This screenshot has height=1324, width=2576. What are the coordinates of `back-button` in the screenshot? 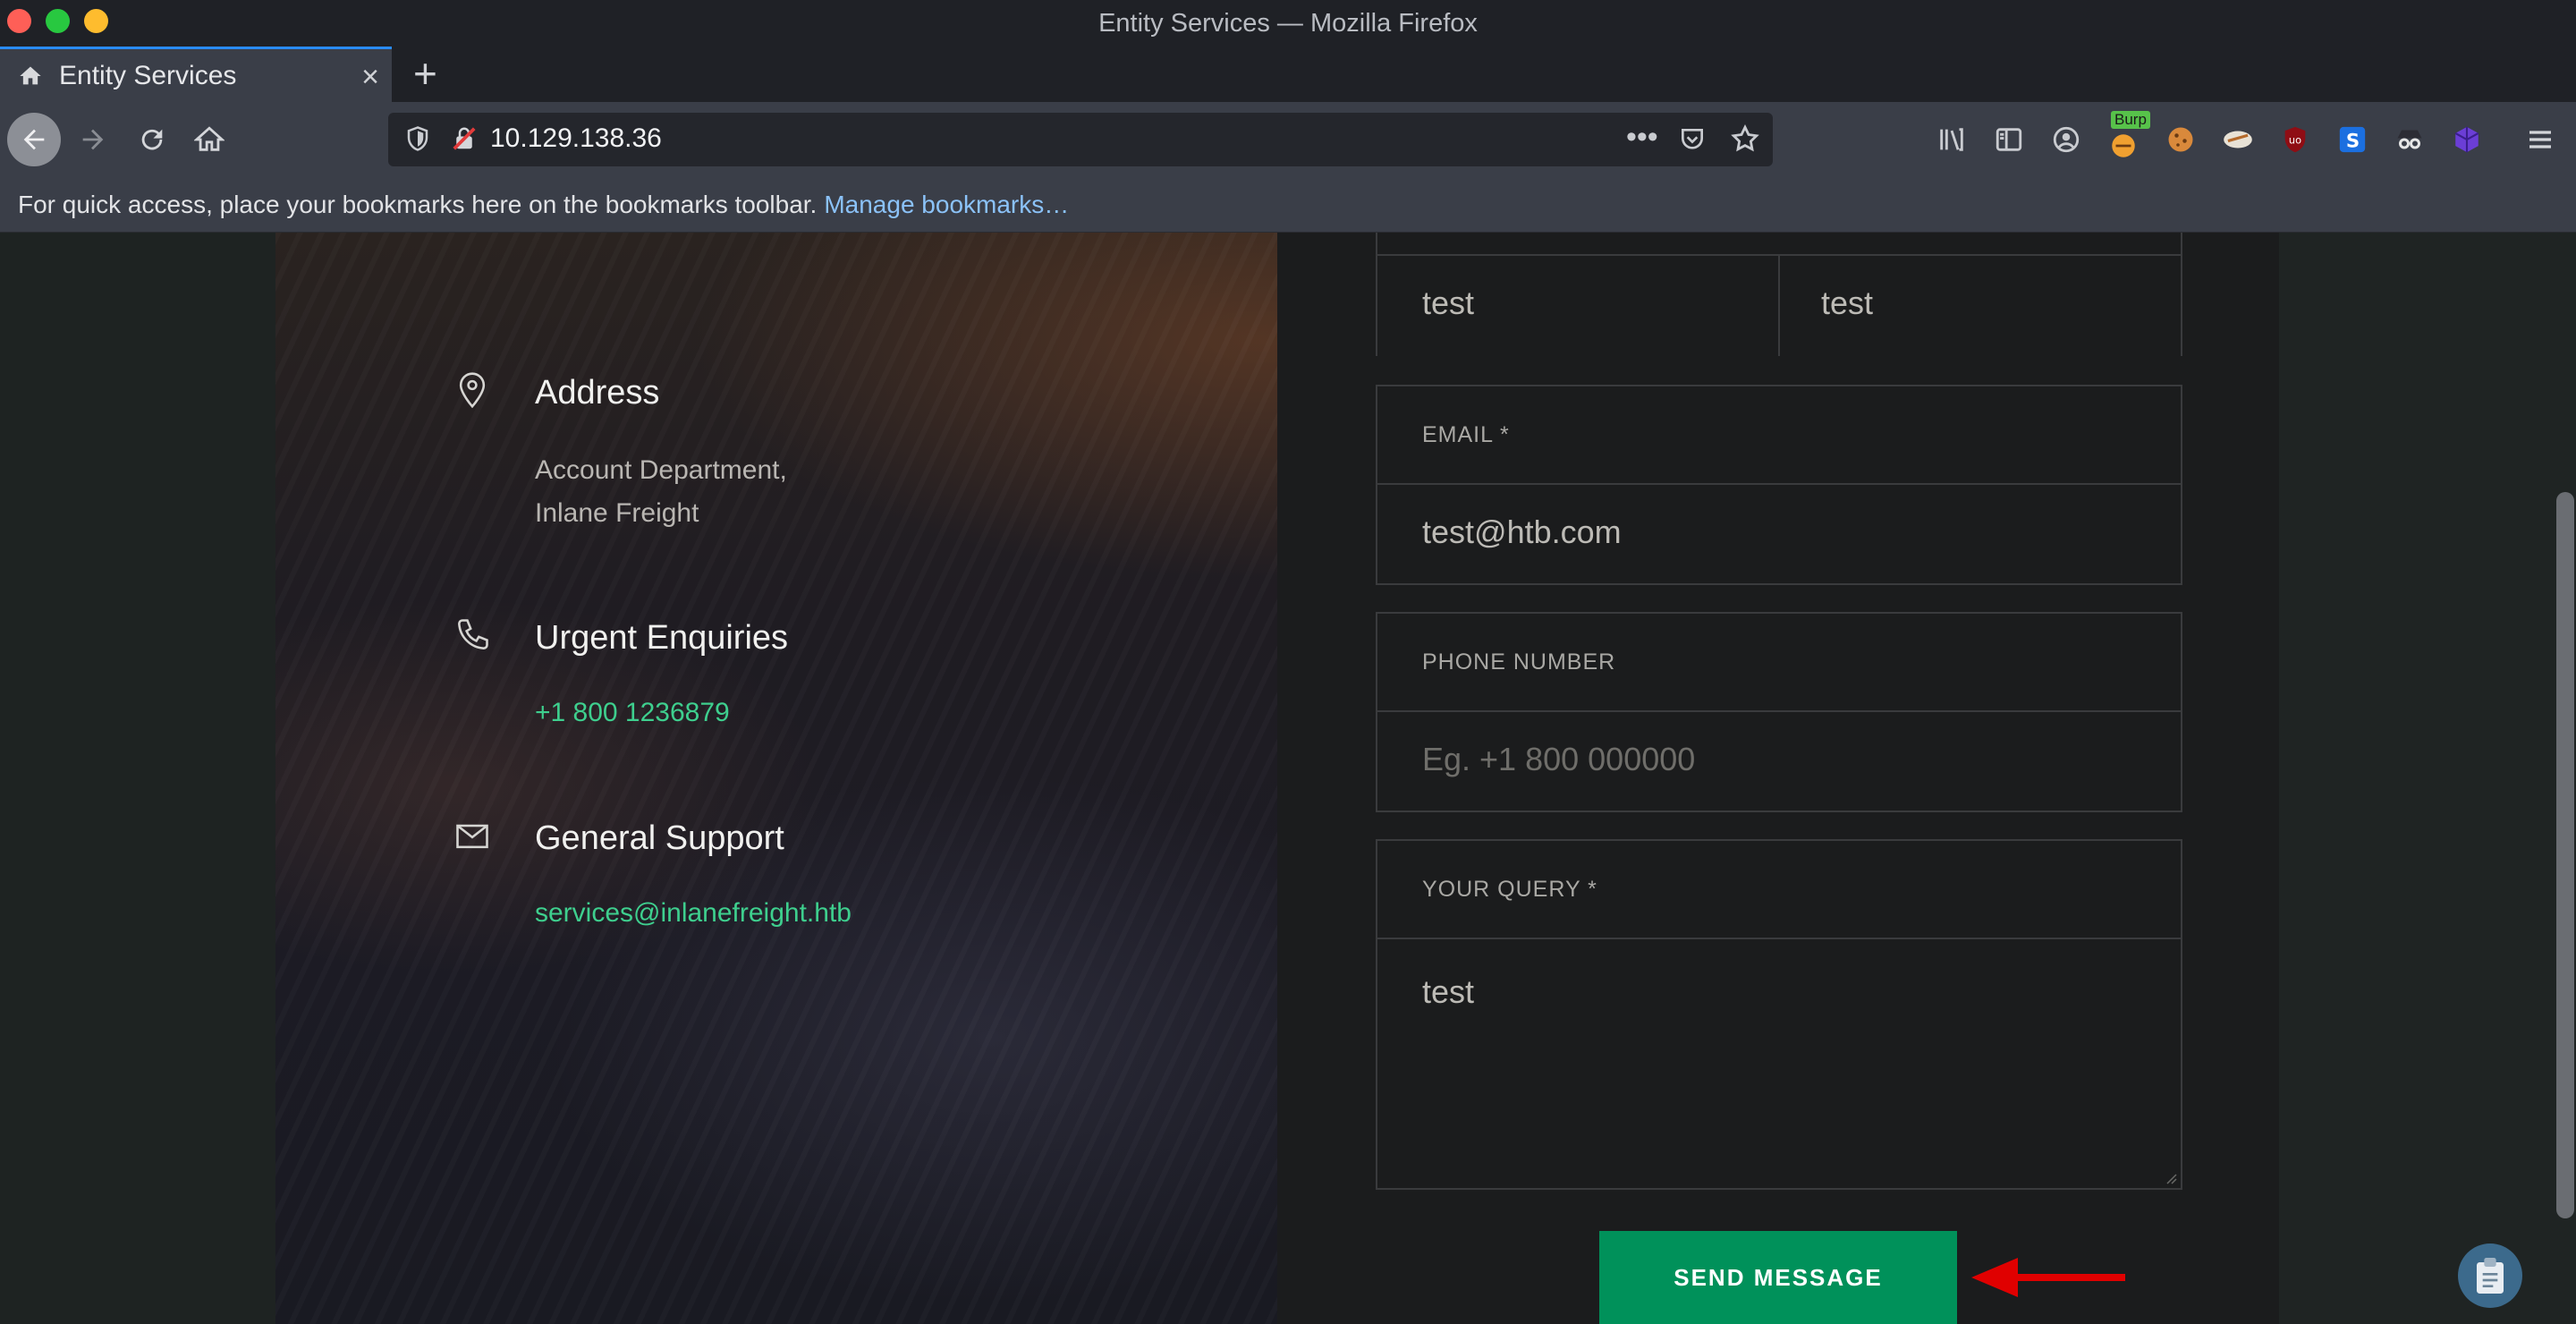 It's located at (34, 139).